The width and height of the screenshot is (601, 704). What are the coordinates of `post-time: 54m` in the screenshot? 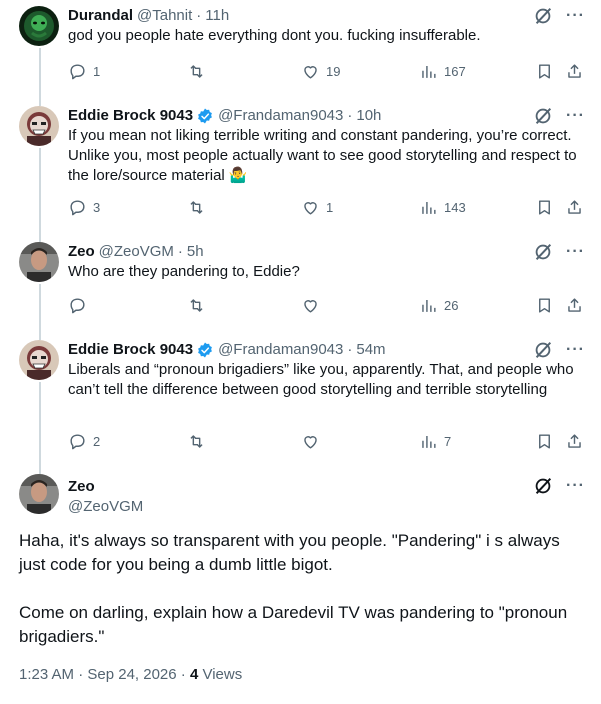 It's located at (370, 350).